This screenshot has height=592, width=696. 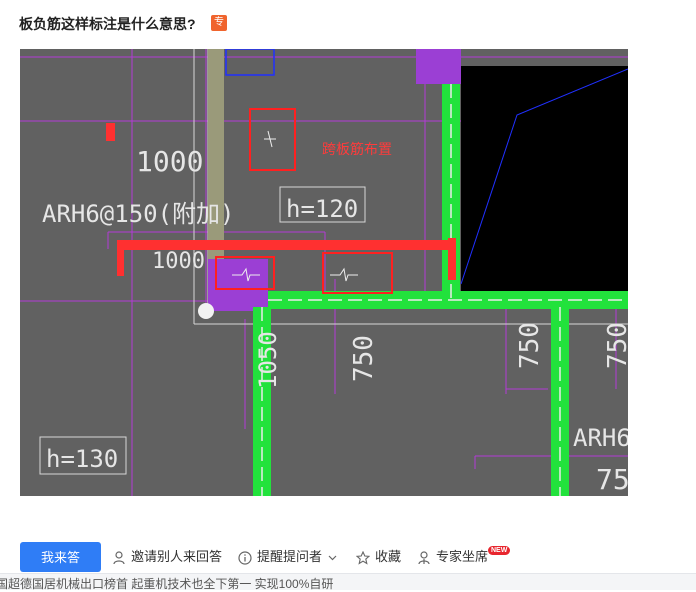 I want to click on rebar-arh-label: ARH6@150(附加), so click(x=138, y=214).